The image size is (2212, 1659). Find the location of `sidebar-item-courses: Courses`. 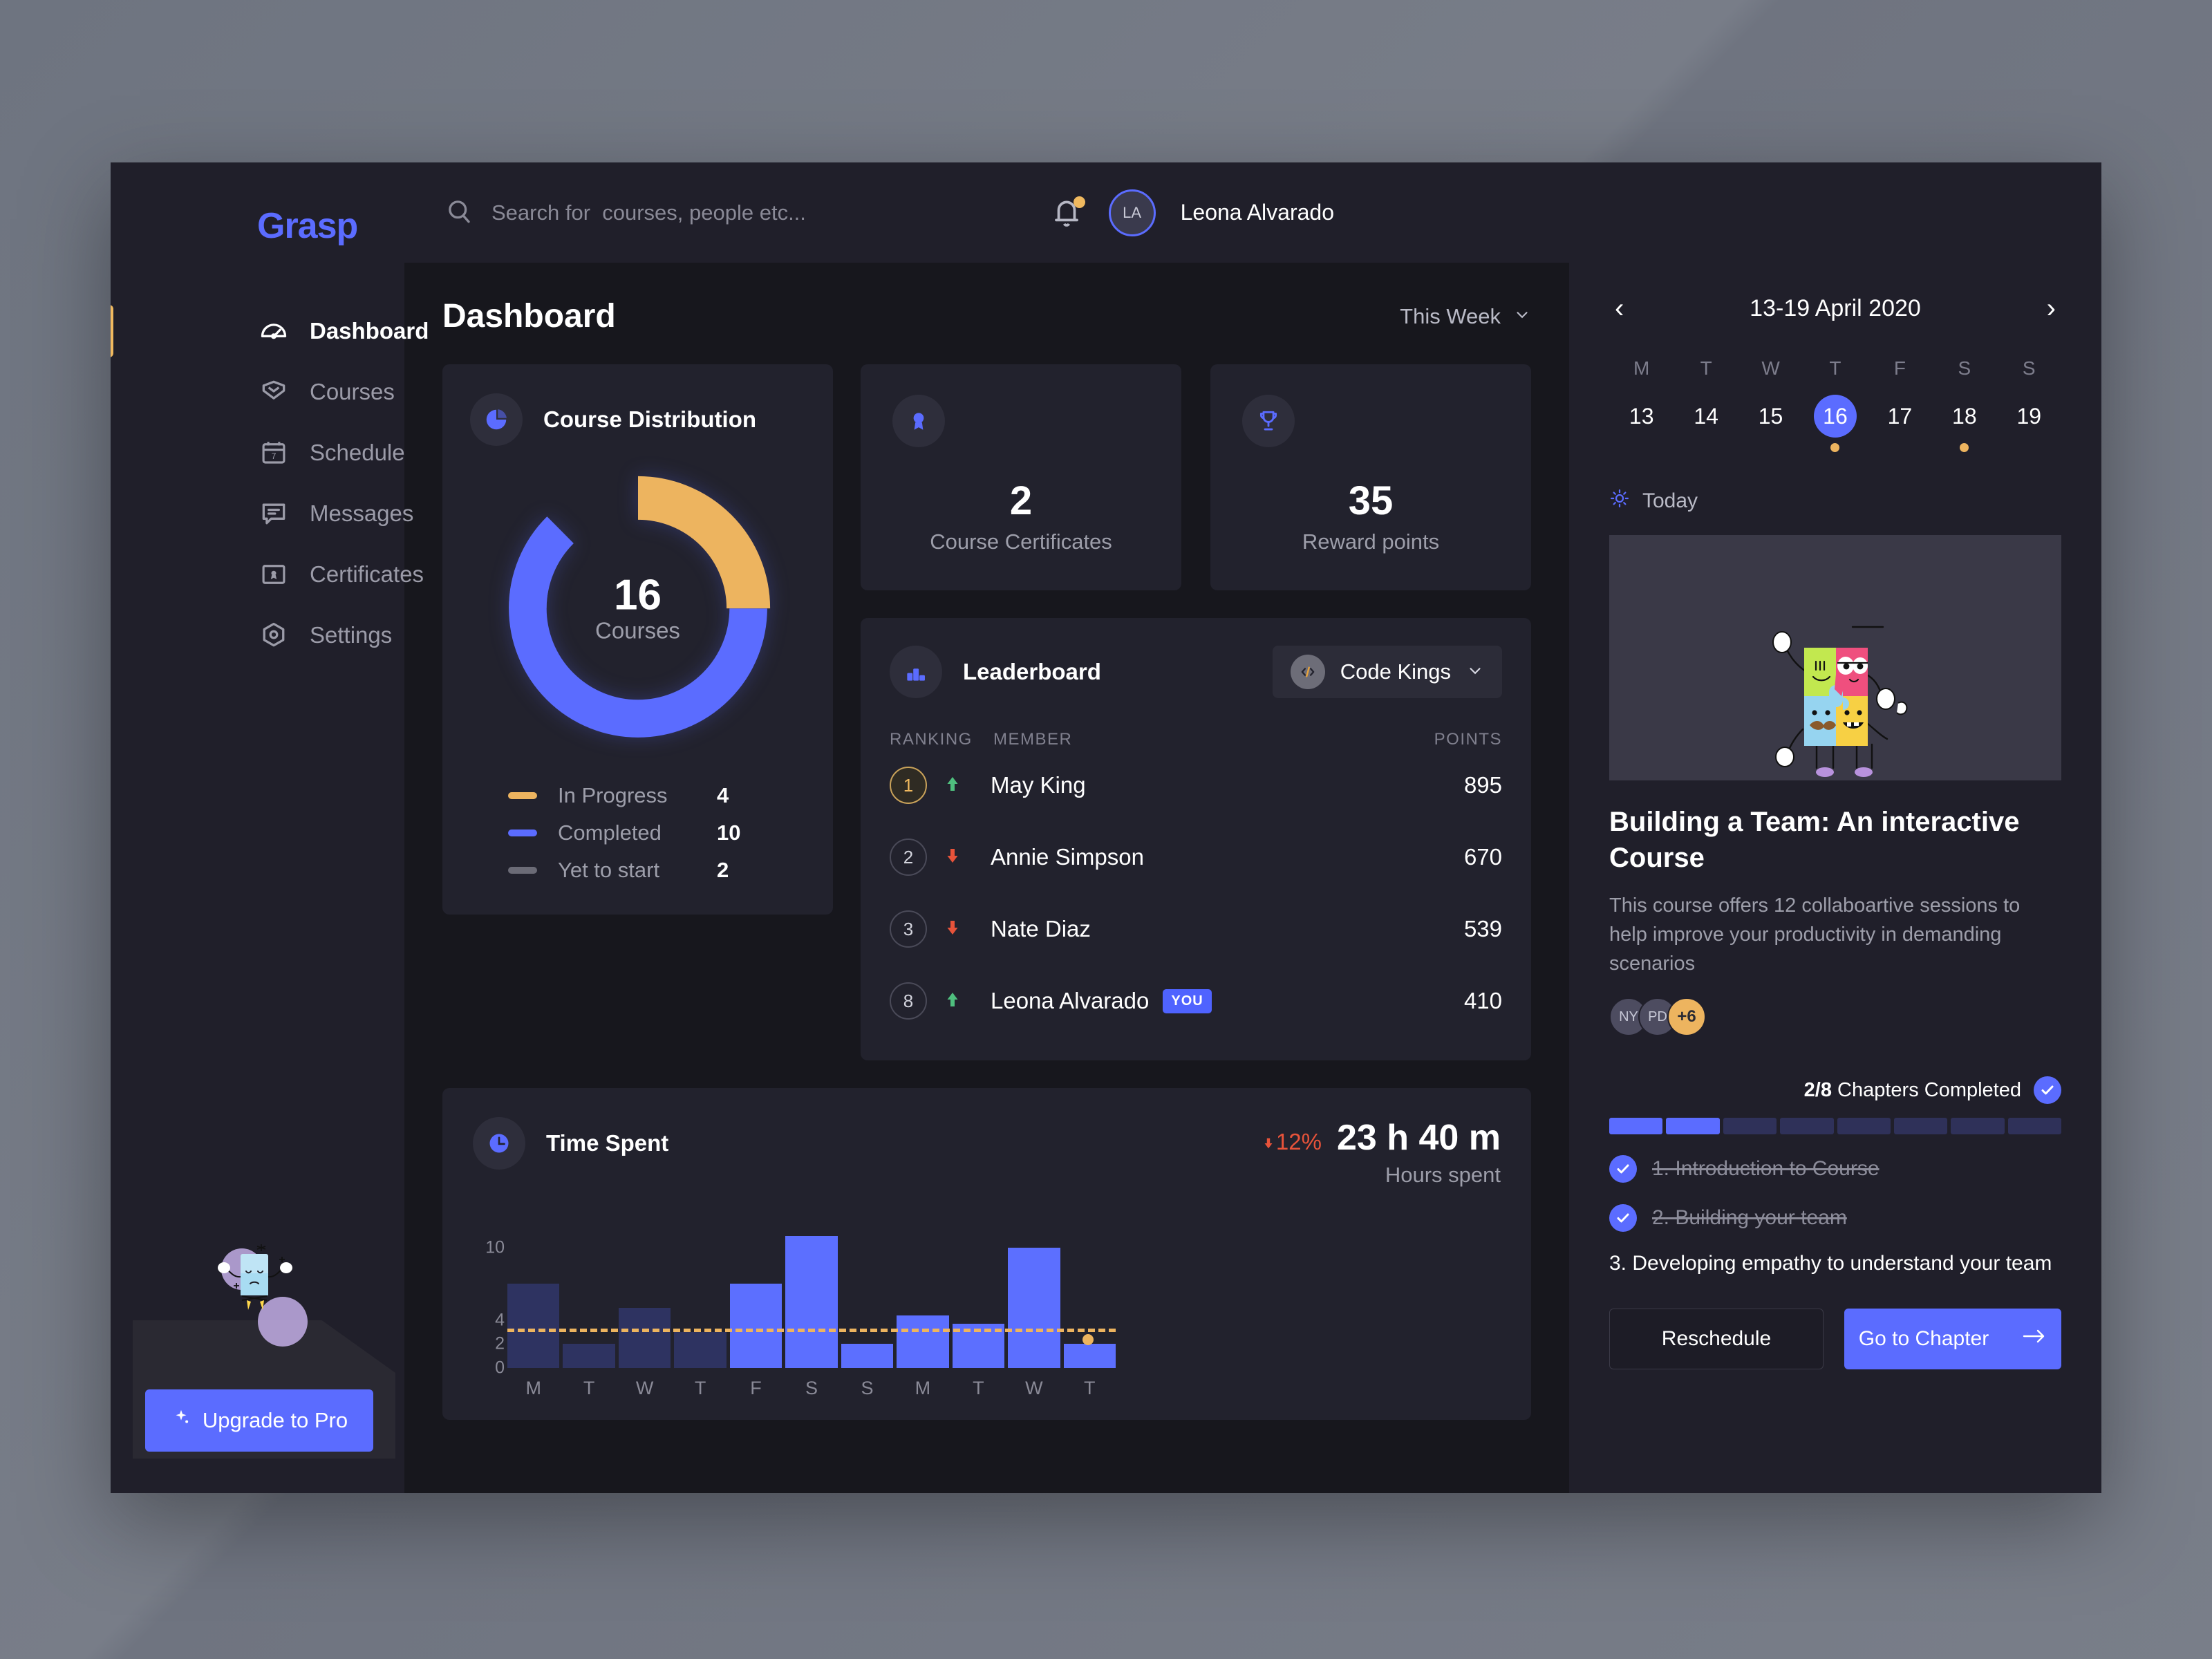

sidebar-item-courses: Courses is located at coordinates (257, 392).